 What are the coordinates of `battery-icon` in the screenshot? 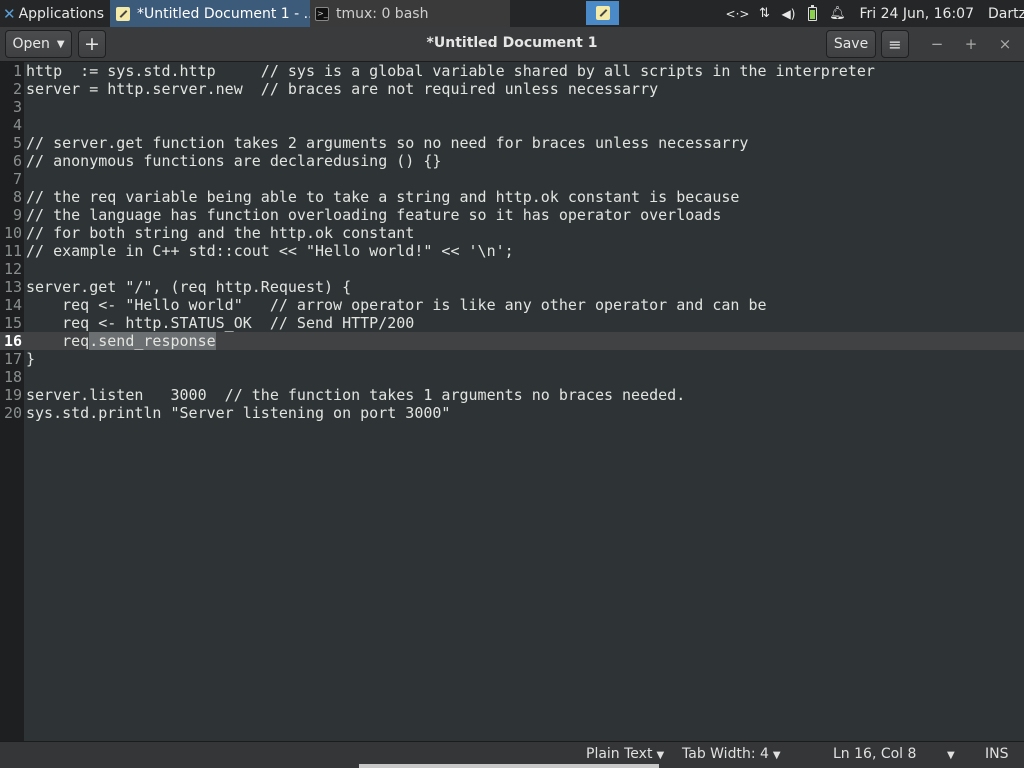 It's located at (813, 12).